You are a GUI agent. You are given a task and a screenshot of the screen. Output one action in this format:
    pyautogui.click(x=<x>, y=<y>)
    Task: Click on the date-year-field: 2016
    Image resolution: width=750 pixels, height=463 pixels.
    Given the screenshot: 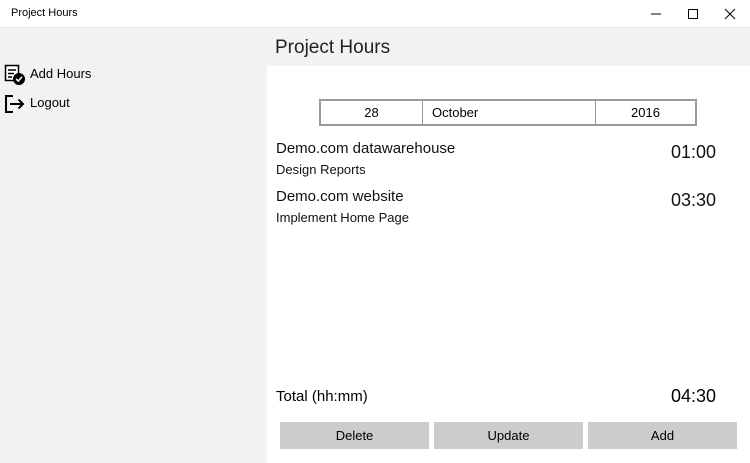 What is the action you would take?
    pyautogui.click(x=645, y=112)
    